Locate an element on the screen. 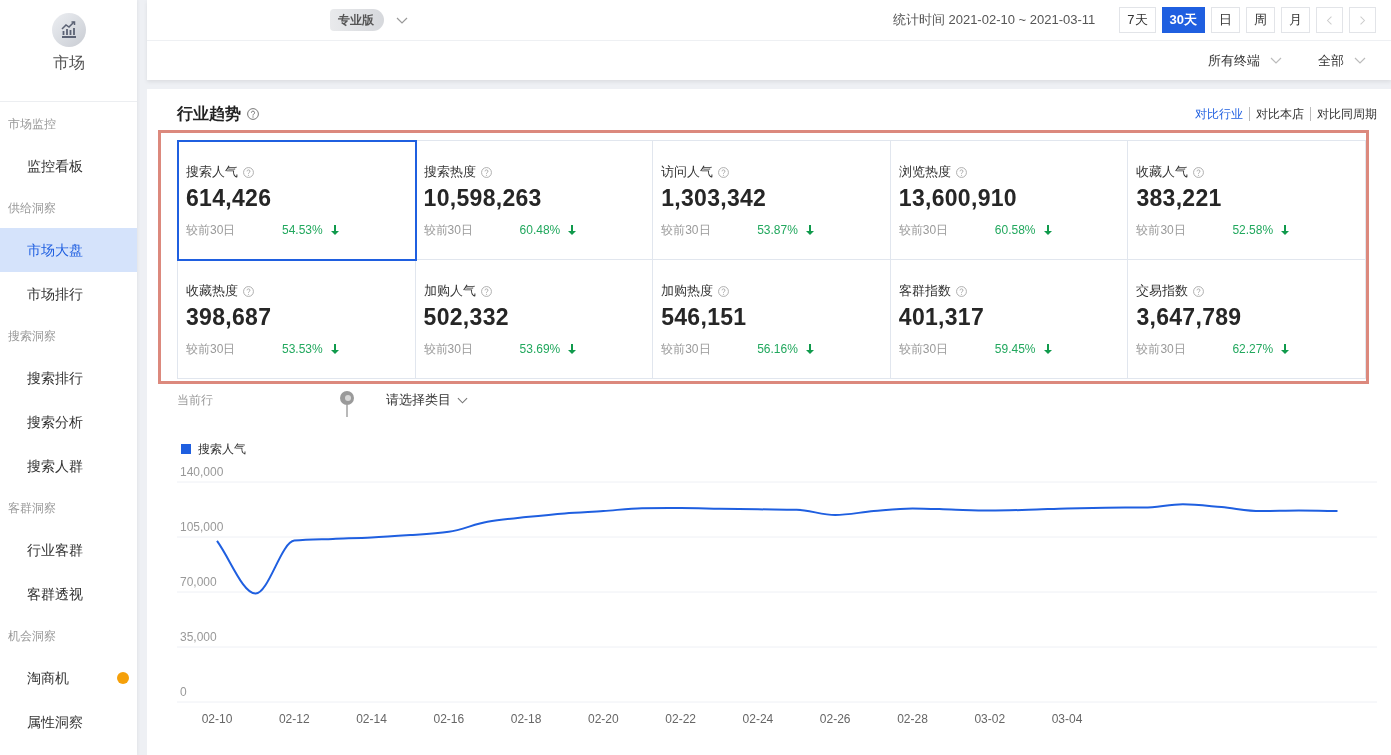 The height and width of the screenshot is (755, 1391). nav-item: 市场排行 is located at coordinates (68, 294).